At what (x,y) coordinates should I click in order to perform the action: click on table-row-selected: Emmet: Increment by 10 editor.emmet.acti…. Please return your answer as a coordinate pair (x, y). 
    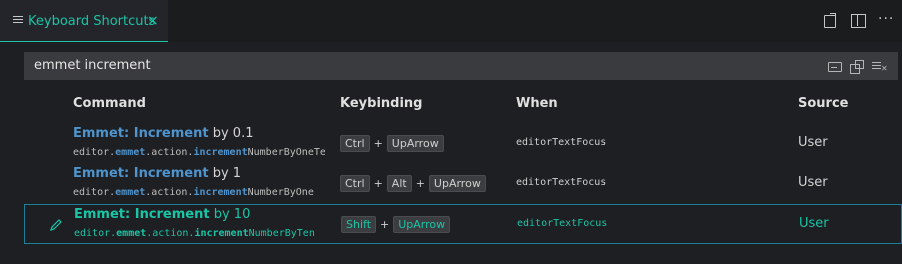
    Looking at the image, I should click on (463, 224).